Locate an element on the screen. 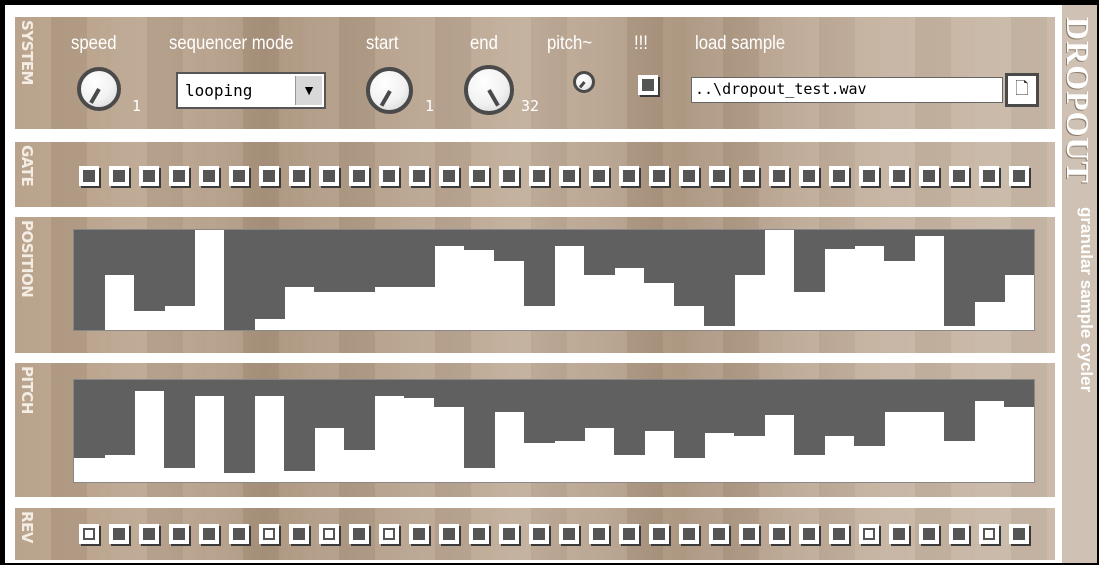 This screenshot has width=1099, height=565. start-knob is located at coordinates (389, 90).